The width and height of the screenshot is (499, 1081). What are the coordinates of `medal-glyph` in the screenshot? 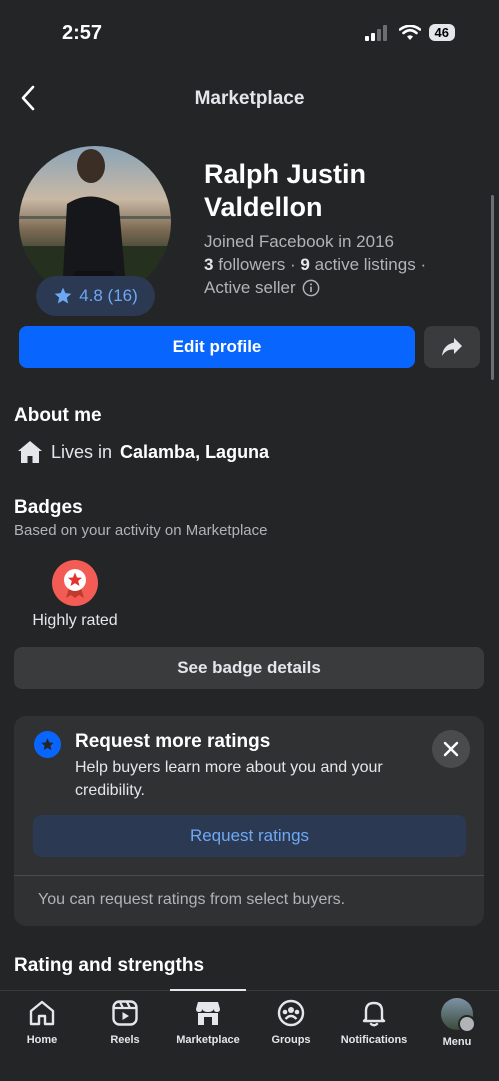 It's located at (75, 583).